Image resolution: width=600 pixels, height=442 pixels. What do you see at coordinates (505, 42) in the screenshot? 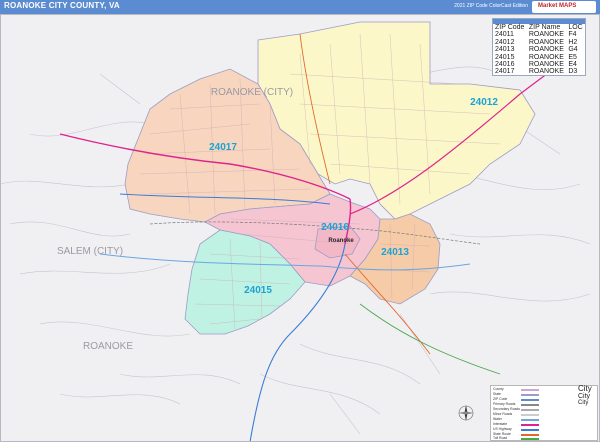
I see `zip-table-cell: 24012` at bounding box center [505, 42].